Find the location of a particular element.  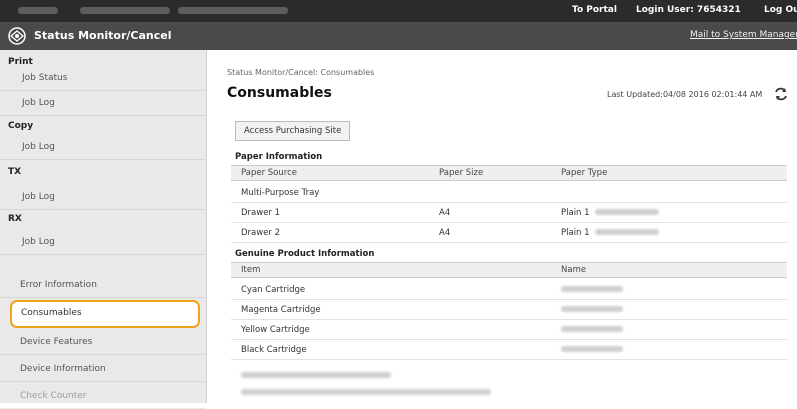

paper-source: Drawer 1 is located at coordinates (261, 213).